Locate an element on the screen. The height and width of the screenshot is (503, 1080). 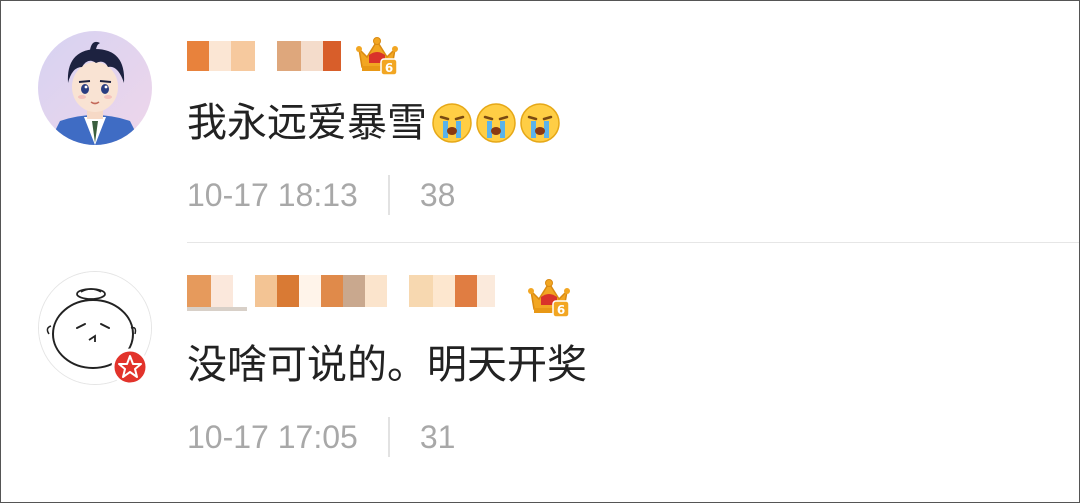
star-verified-icon is located at coordinates (130, 367).